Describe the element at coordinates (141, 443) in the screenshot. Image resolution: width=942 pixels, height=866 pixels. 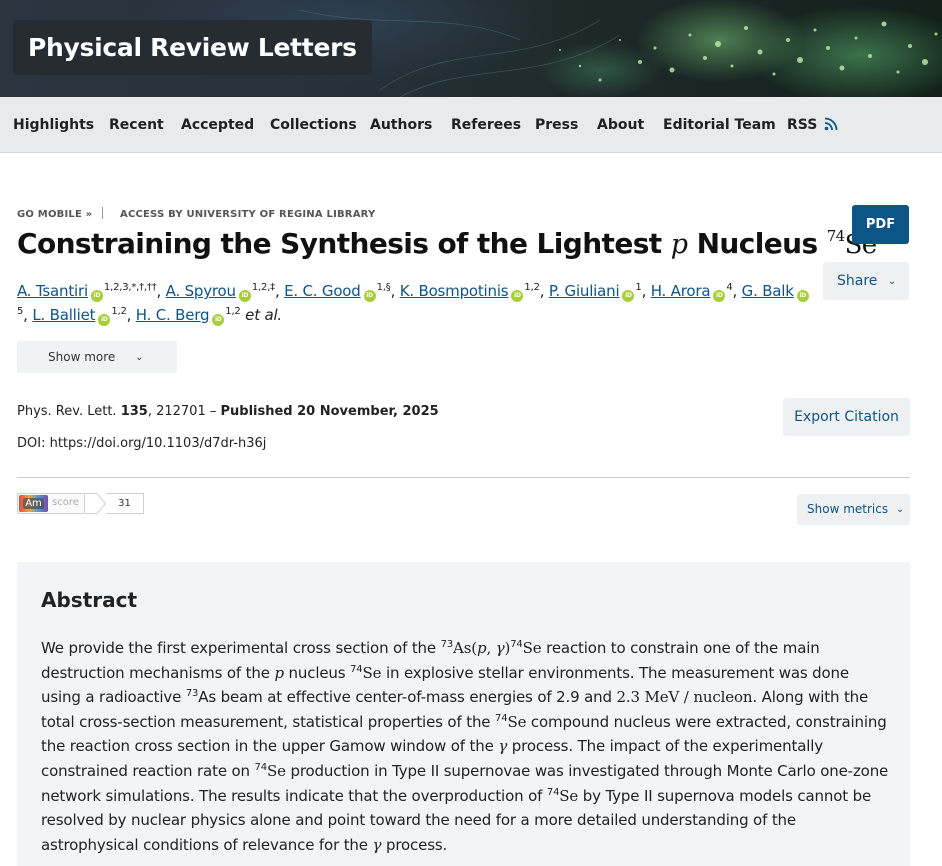
I see `doi: DOI: https://doi.org/10.1103/d7dr-h36j` at that location.